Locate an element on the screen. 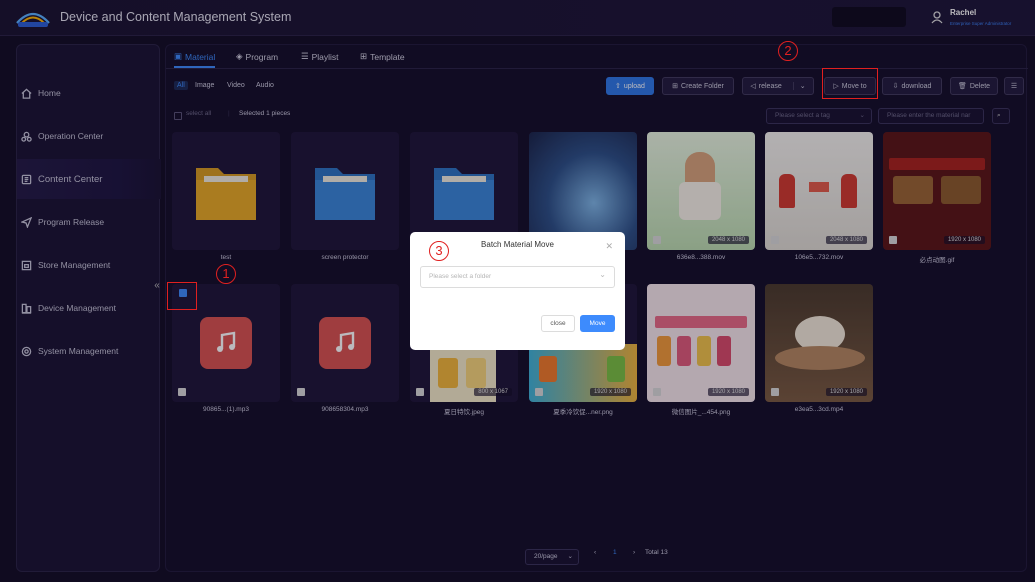  close-icon: ✕ is located at coordinates (609, 246).